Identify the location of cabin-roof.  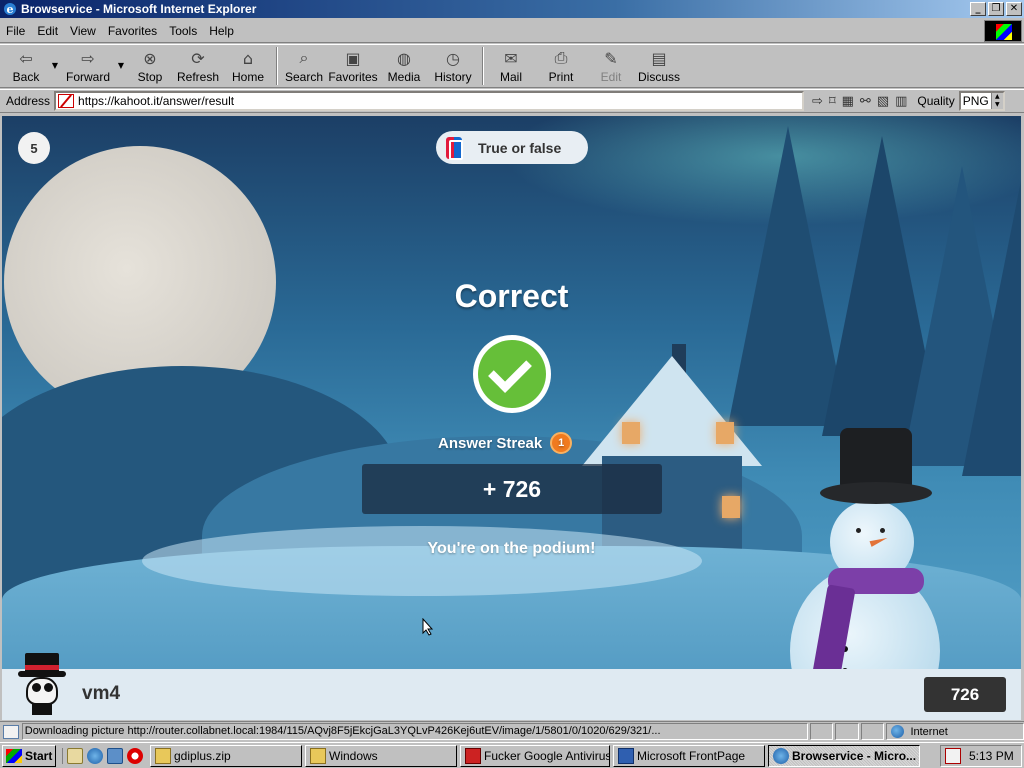
(672, 411).